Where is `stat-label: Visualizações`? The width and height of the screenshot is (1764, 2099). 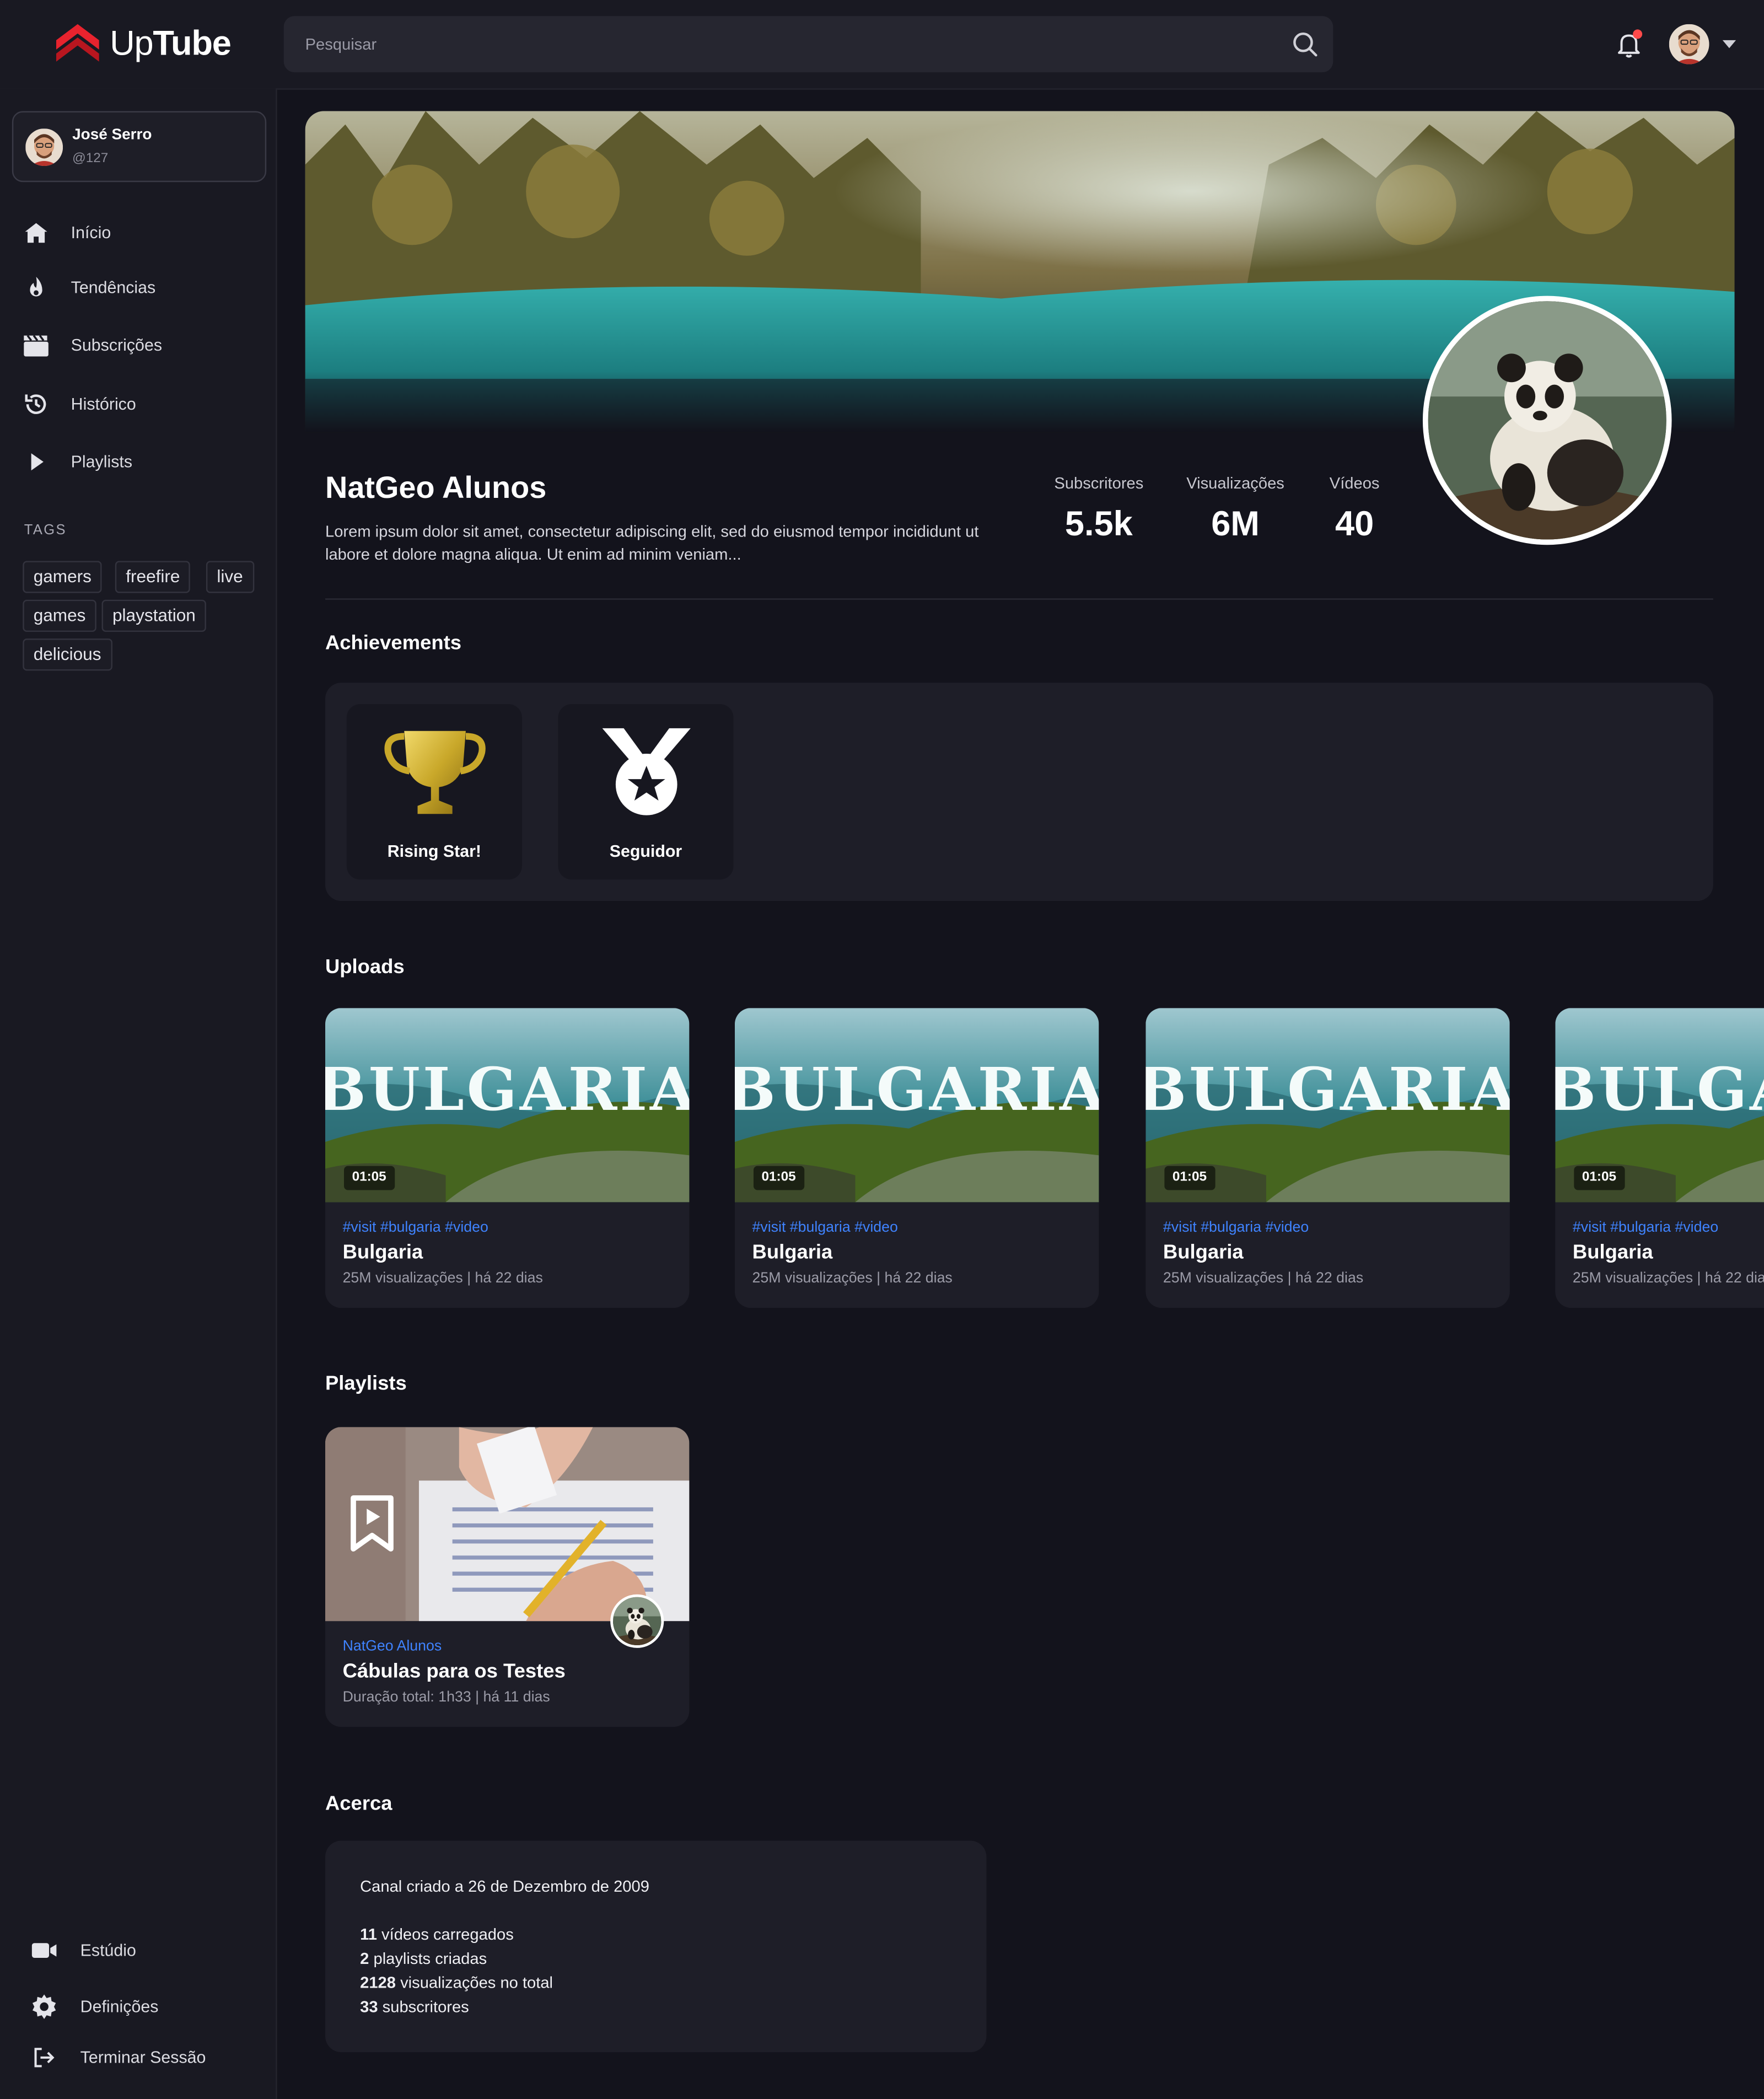
stat-label: Visualizações is located at coordinates (1235, 483).